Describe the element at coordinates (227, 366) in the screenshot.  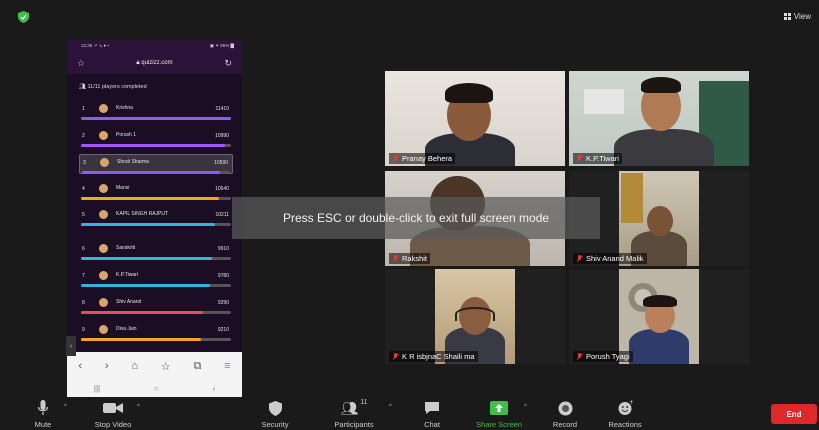
I see `menu-icon: ≡` at that location.